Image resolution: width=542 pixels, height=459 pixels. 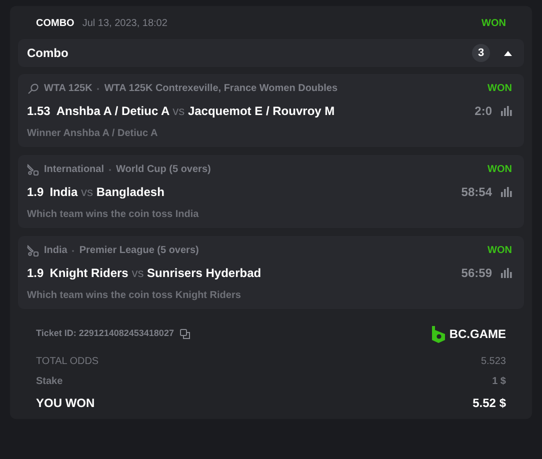 What do you see at coordinates (74, 170) in the screenshot?
I see `category-label: International` at bounding box center [74, 170].